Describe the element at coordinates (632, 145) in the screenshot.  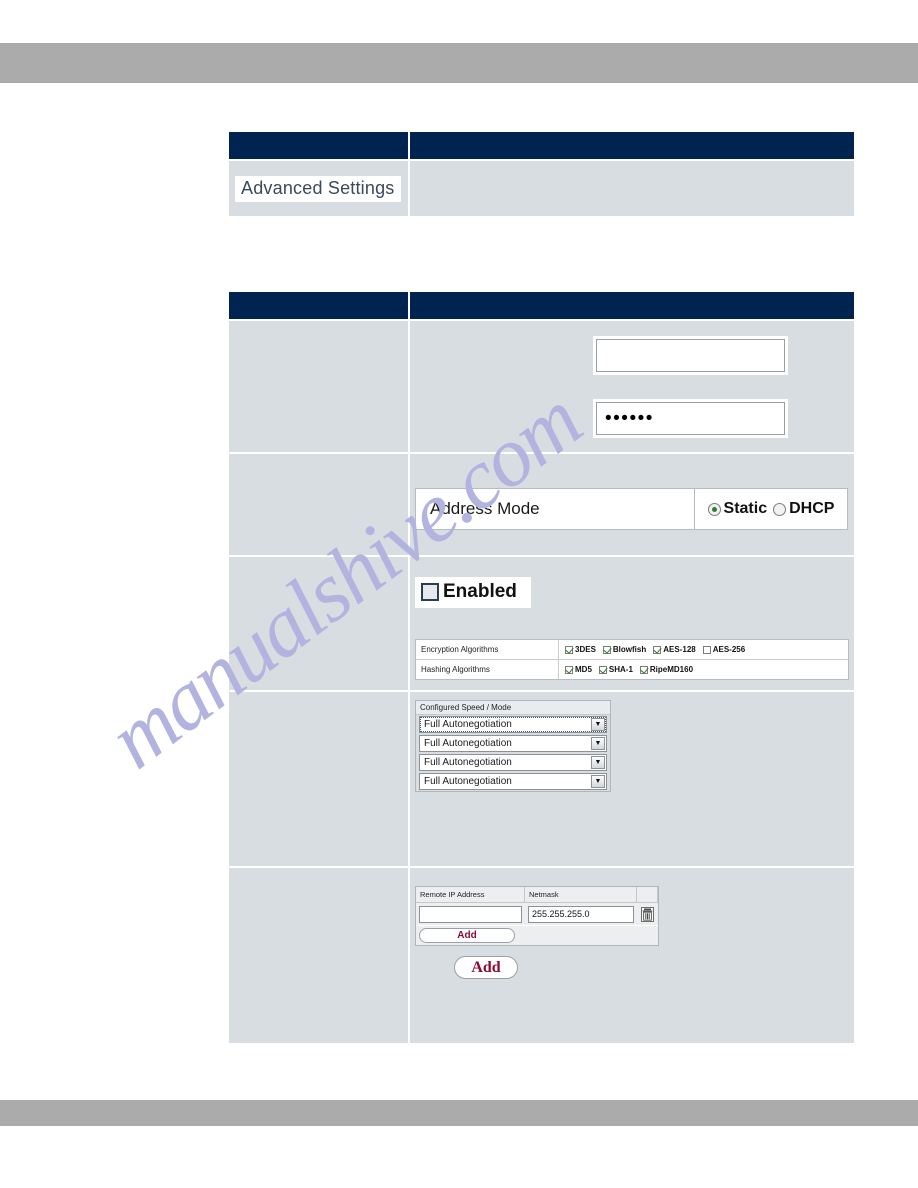
I see `table-one-header-right` at that location.